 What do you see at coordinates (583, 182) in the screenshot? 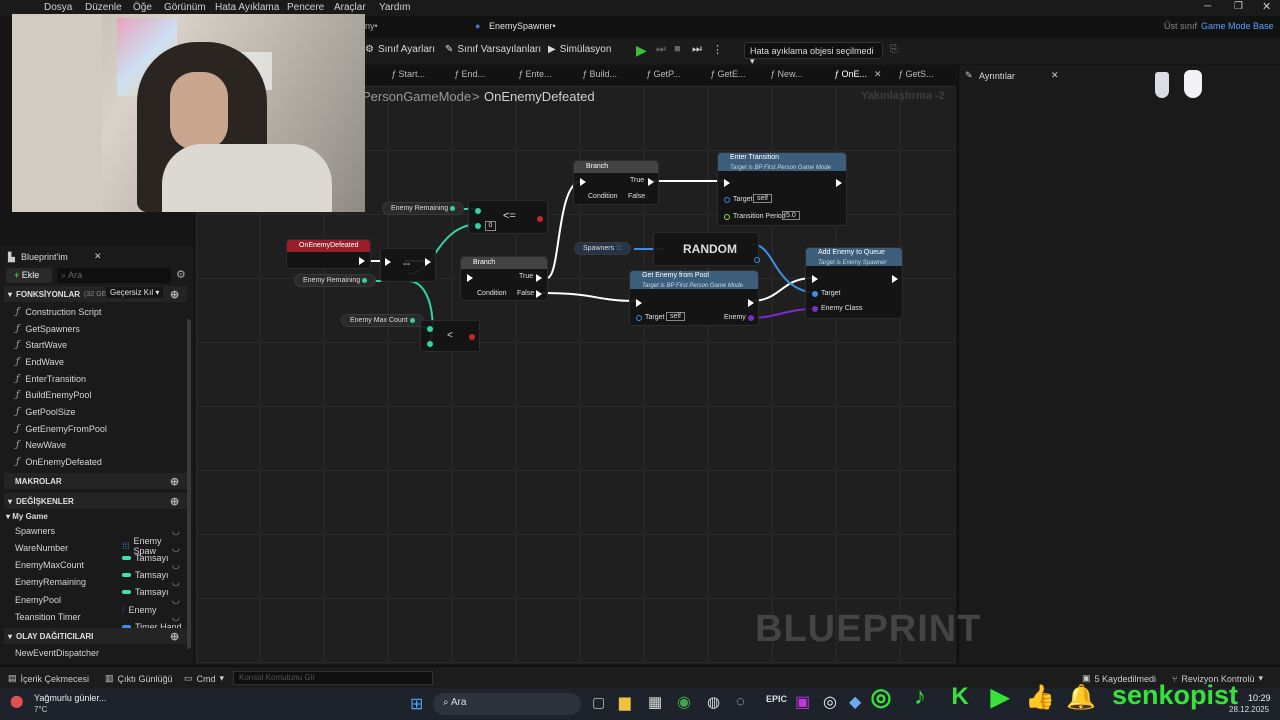
I see `branch1-exec-in` at bounding box center [583, 182].